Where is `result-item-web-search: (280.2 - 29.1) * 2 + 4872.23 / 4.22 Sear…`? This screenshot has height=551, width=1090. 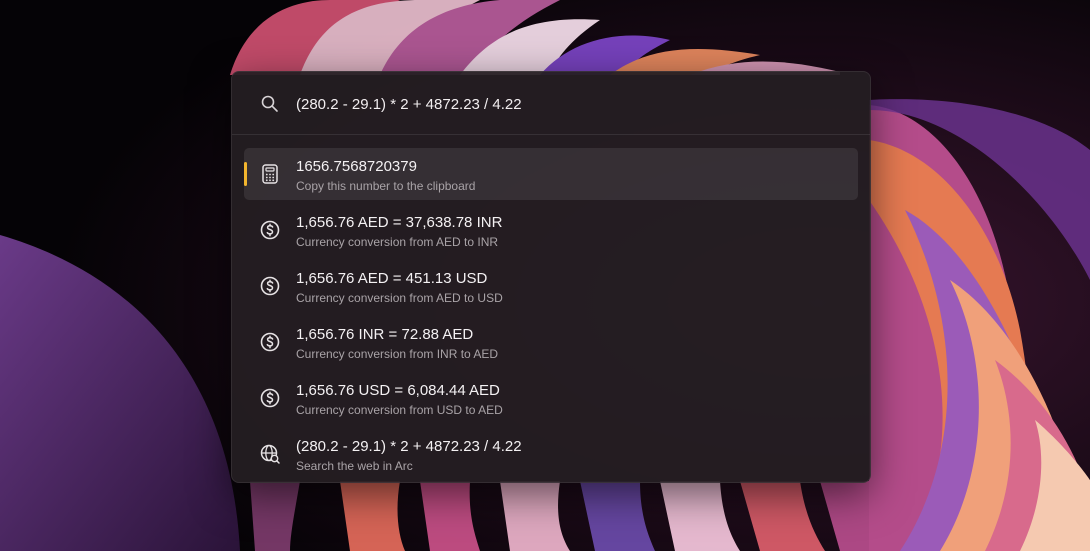 result-item-web-search: (280.2 - 29.1) * 2 + 4872.23 / 4.22 Sear… is located at coordinates (551, 454).